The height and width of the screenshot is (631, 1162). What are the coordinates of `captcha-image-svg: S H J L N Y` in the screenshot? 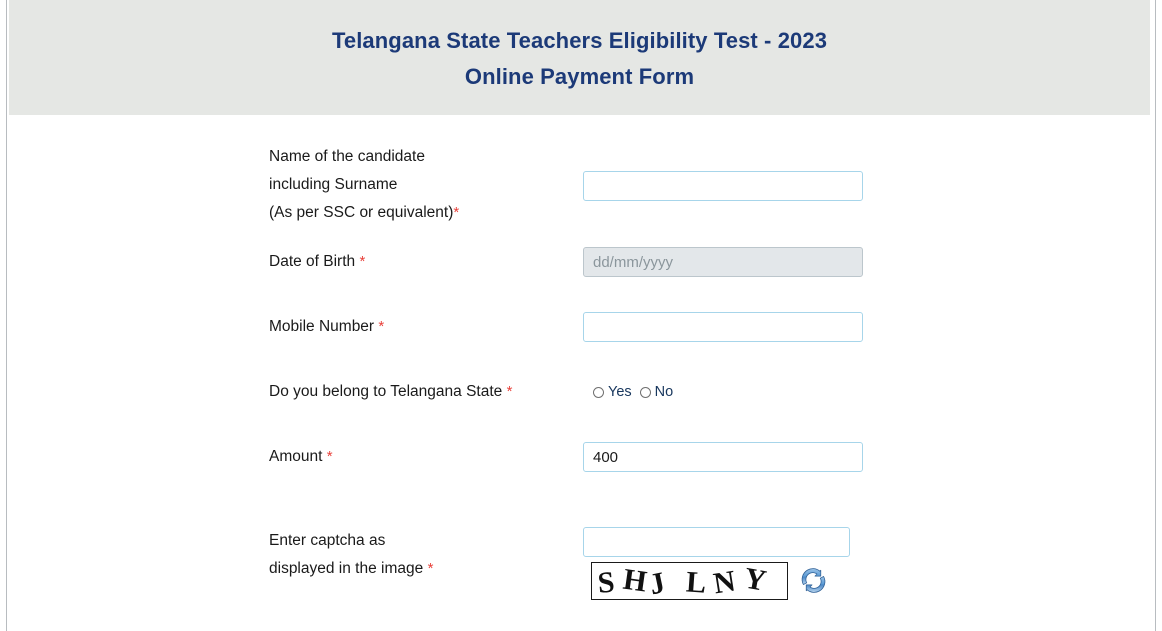 It's located at (689, 581).